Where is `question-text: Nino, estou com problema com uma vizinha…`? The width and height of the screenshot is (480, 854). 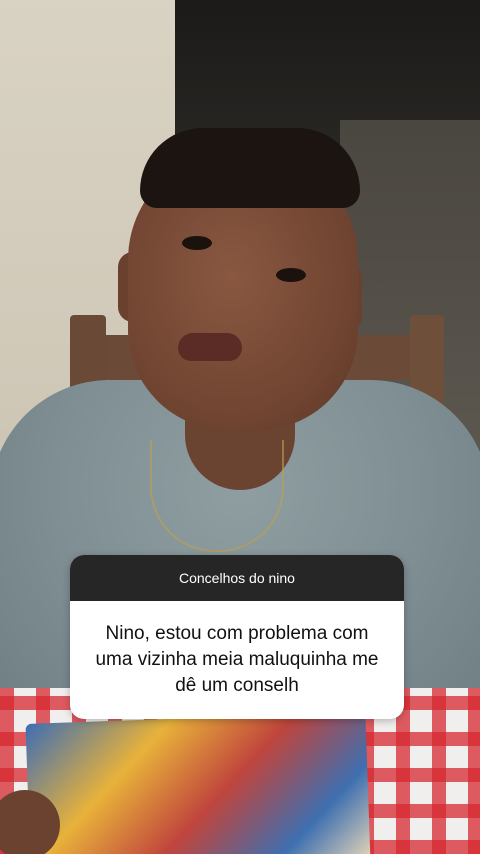
question-text: Nino, estou com problema com uma vizinha… is located at coordinates (237, 659).